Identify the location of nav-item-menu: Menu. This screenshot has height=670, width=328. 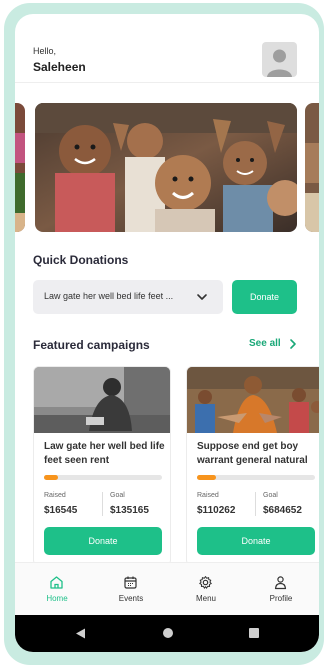
(206, 589).